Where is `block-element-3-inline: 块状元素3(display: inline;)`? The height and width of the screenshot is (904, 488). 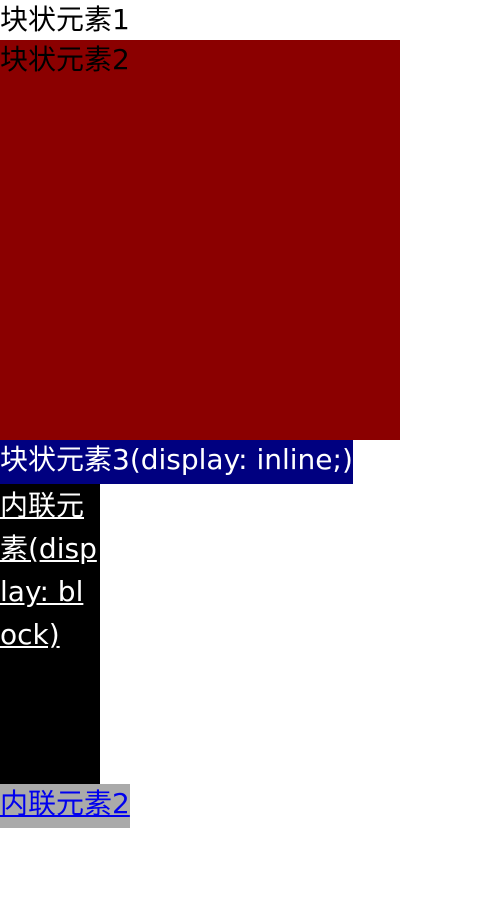
block-element-3-inline: 块状元素3(display: inline;) is located at coordinates (176, 462).